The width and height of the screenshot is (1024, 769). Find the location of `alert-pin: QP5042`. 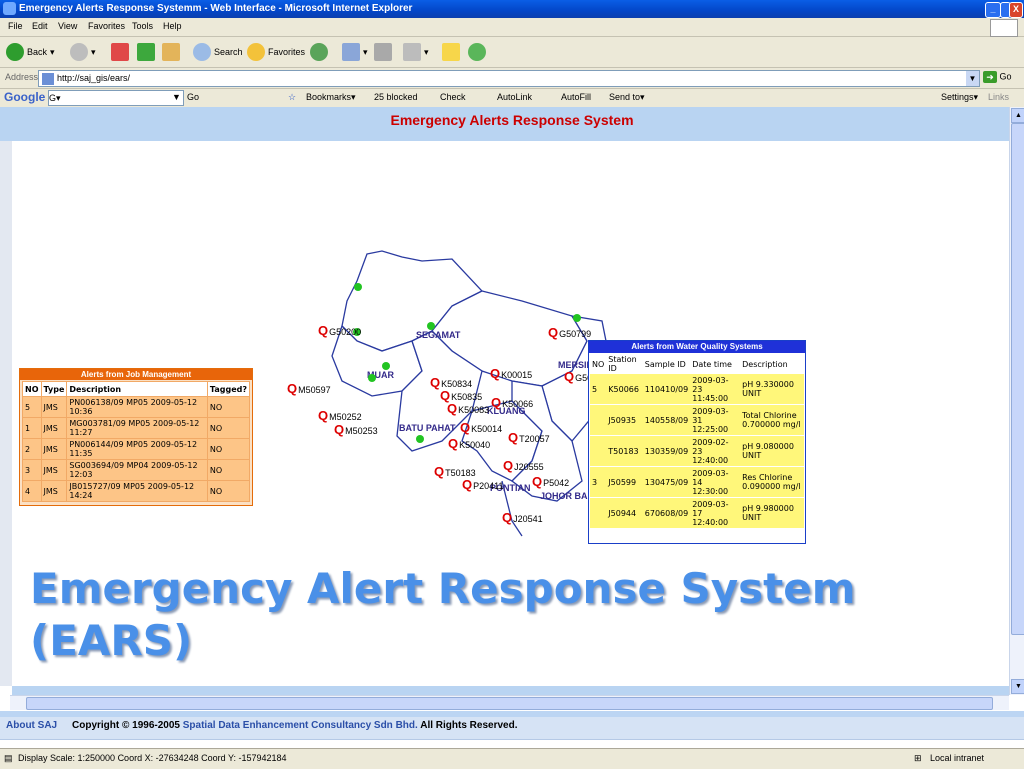

alert-pin: QP5042 is located at coordinates (550, 481).